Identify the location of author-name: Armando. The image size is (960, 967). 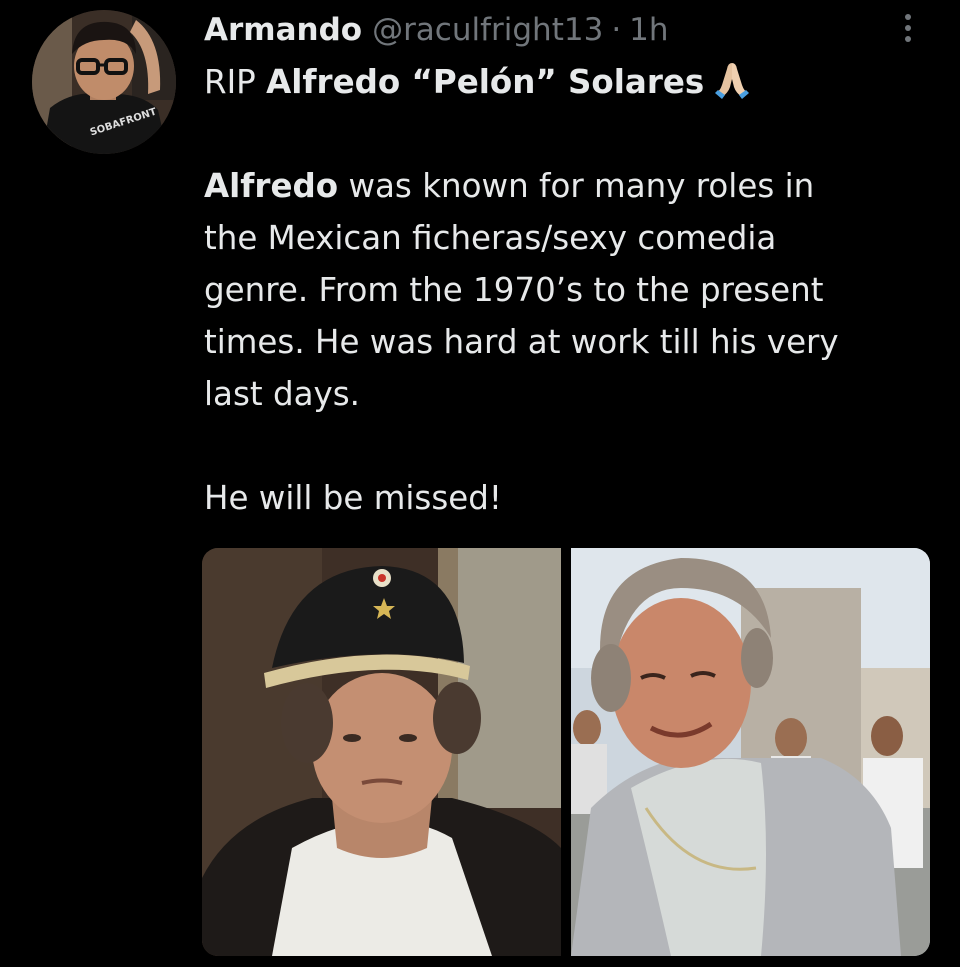
(283, 30).